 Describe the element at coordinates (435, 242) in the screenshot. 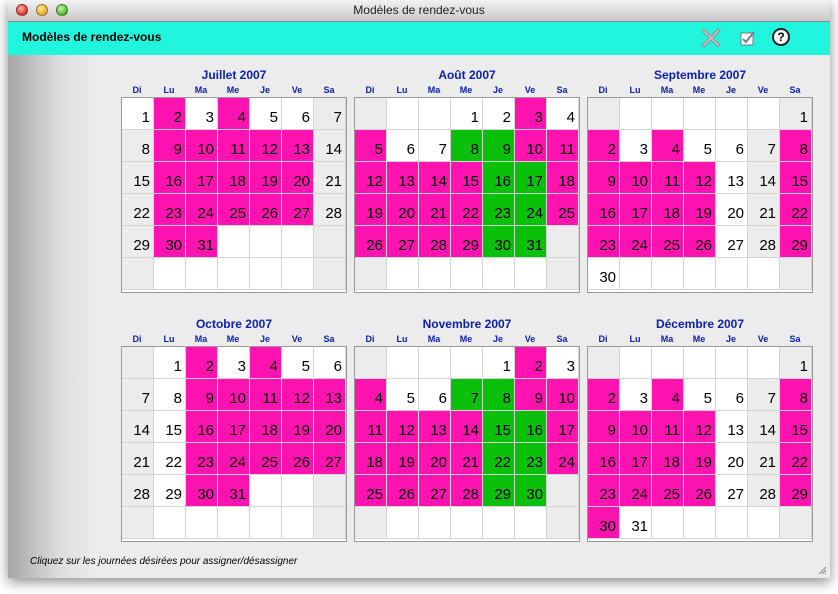

I see `day-cell: 28` at that location.